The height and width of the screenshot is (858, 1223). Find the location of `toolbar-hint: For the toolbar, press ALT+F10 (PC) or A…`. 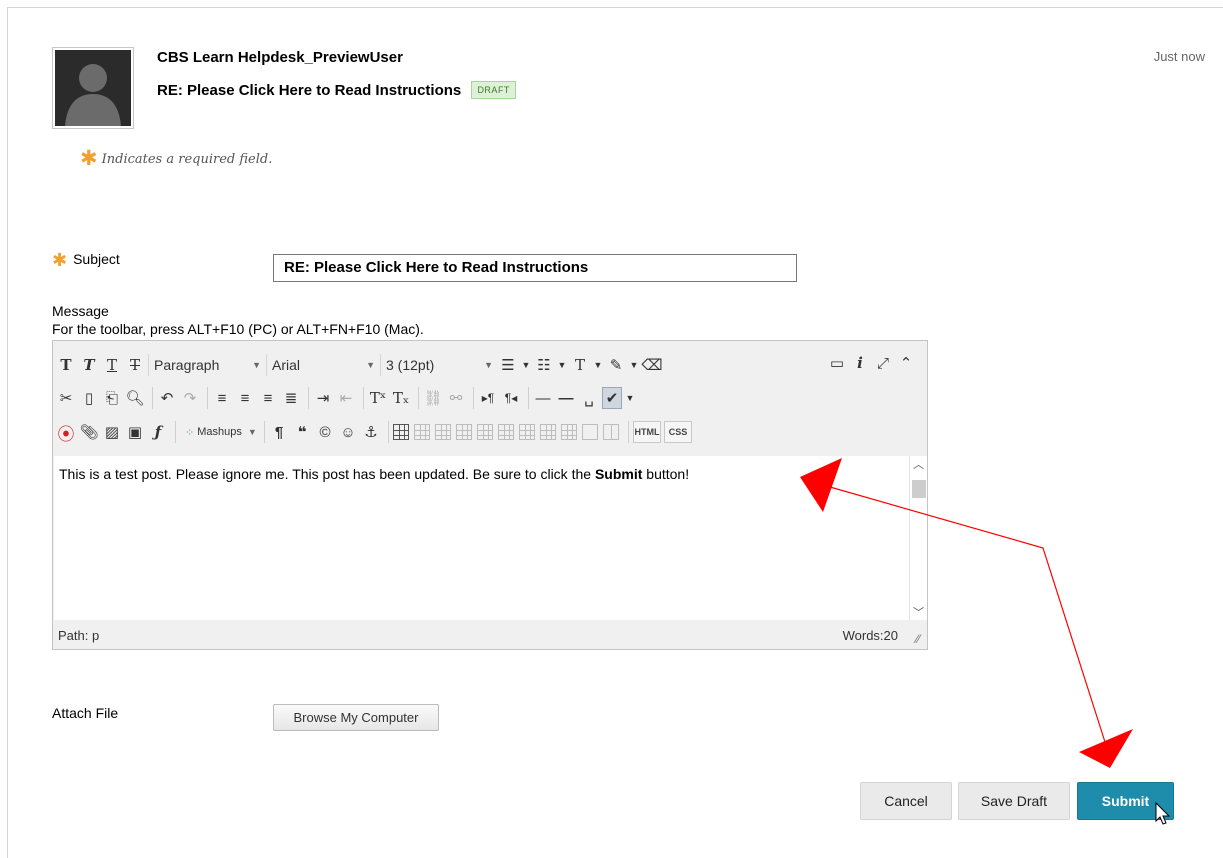

toolbar-hint: For the toolbar, press ALT+F10 (PC) or A… is located at coordinates (238, 329).